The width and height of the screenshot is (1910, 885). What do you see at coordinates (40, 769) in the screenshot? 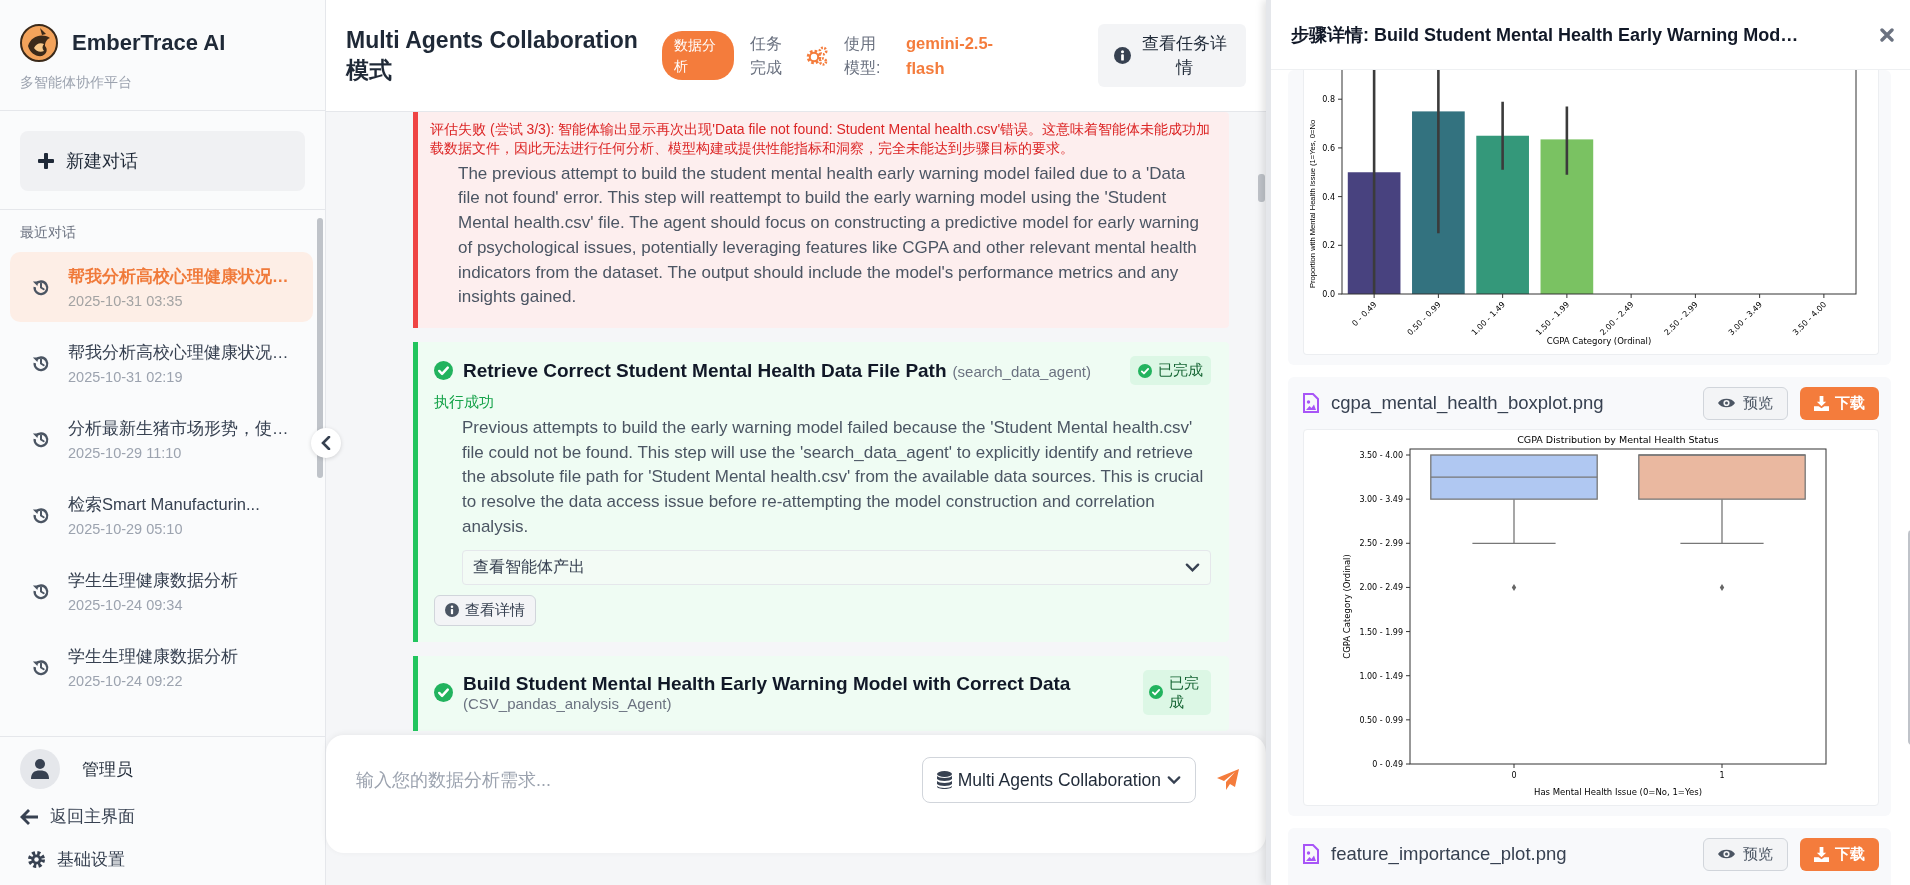
I see `user-icon` at bounding box center [40, 769].